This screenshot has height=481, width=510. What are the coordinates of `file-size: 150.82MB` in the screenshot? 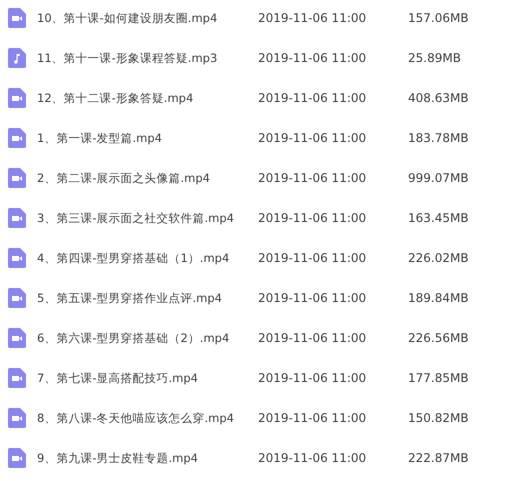 It's located at (438, 418).